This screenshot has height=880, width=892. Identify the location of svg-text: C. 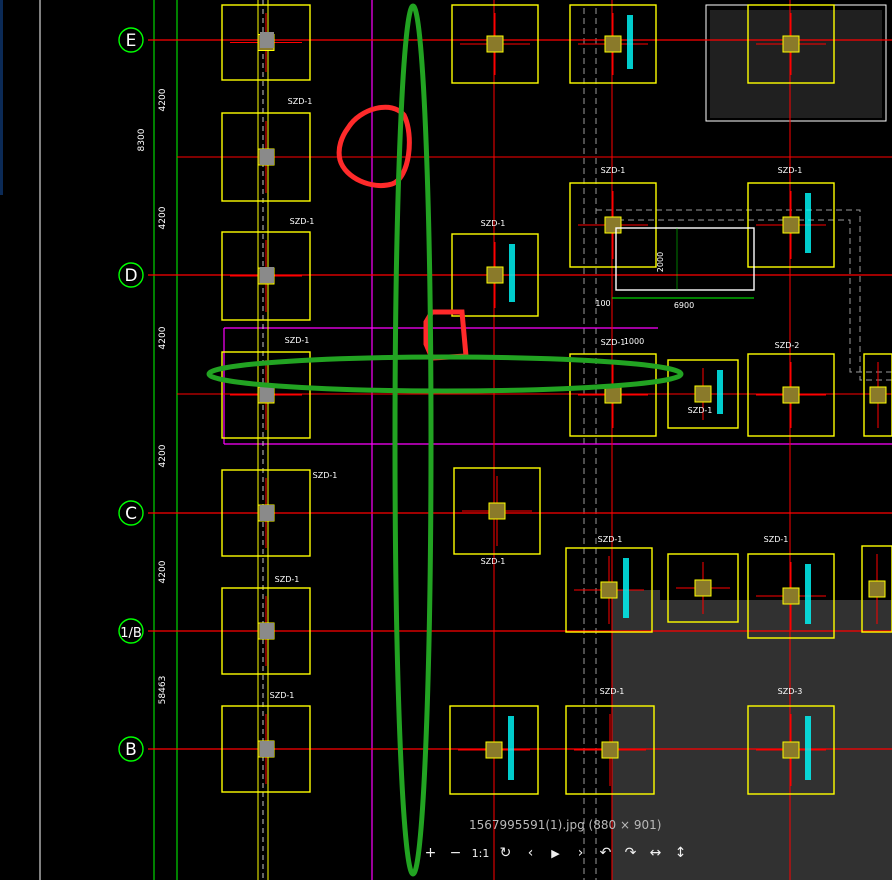
(131, 514).